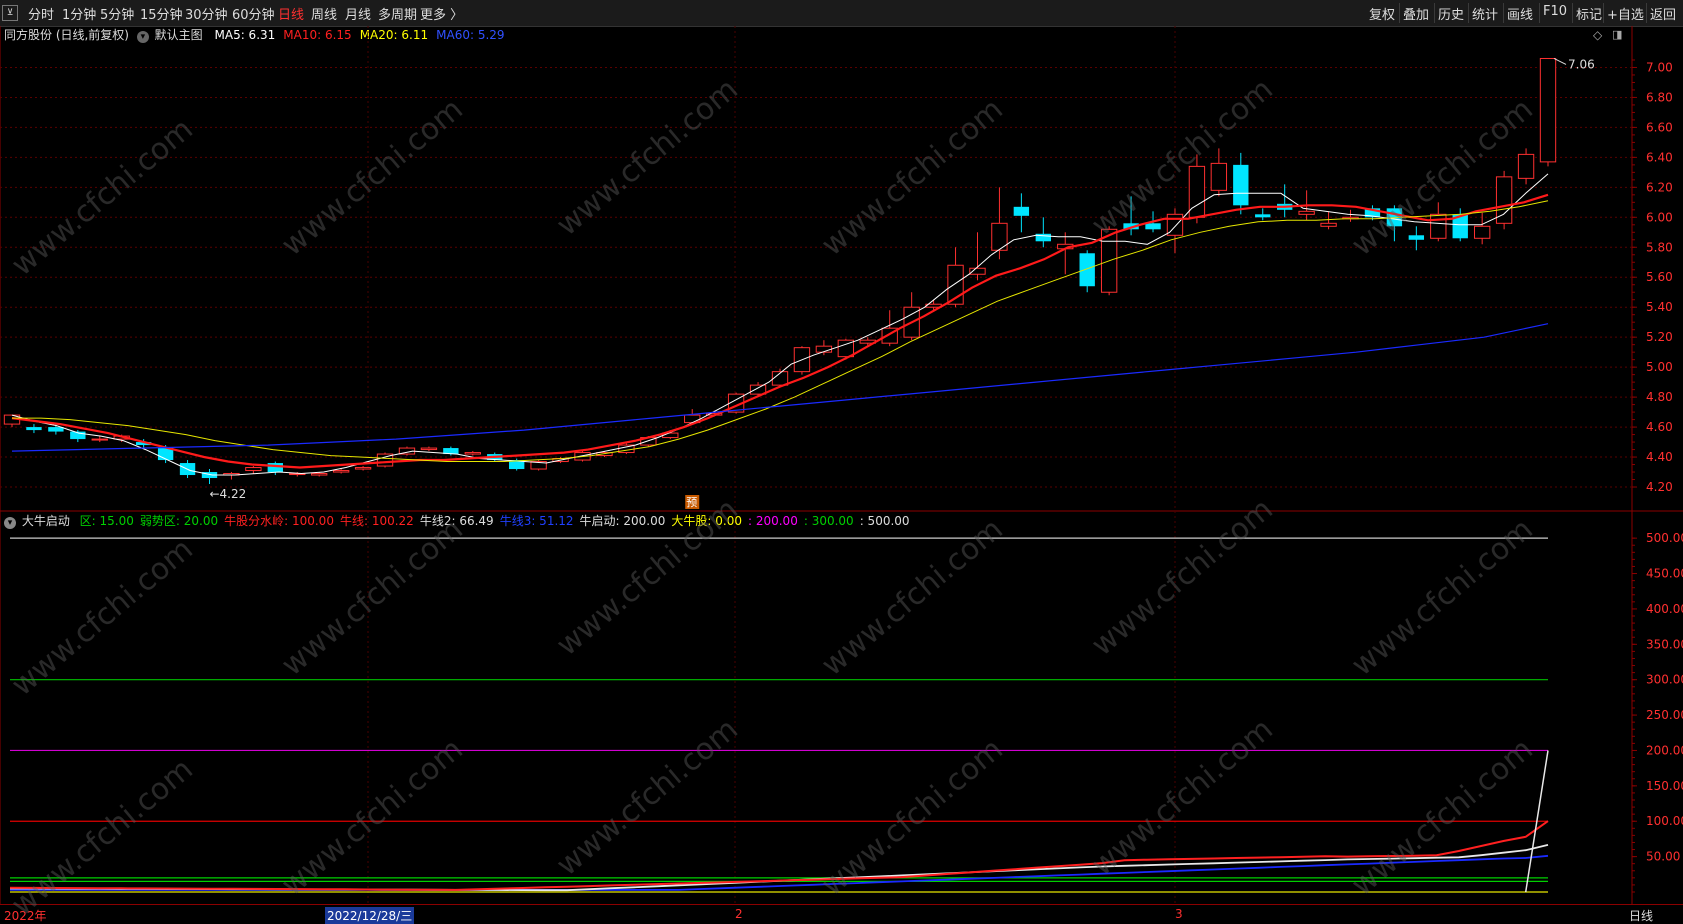  Describe the element at coordinates (691, 502) in the screenshot. I see `marker-label: 预` at that location.